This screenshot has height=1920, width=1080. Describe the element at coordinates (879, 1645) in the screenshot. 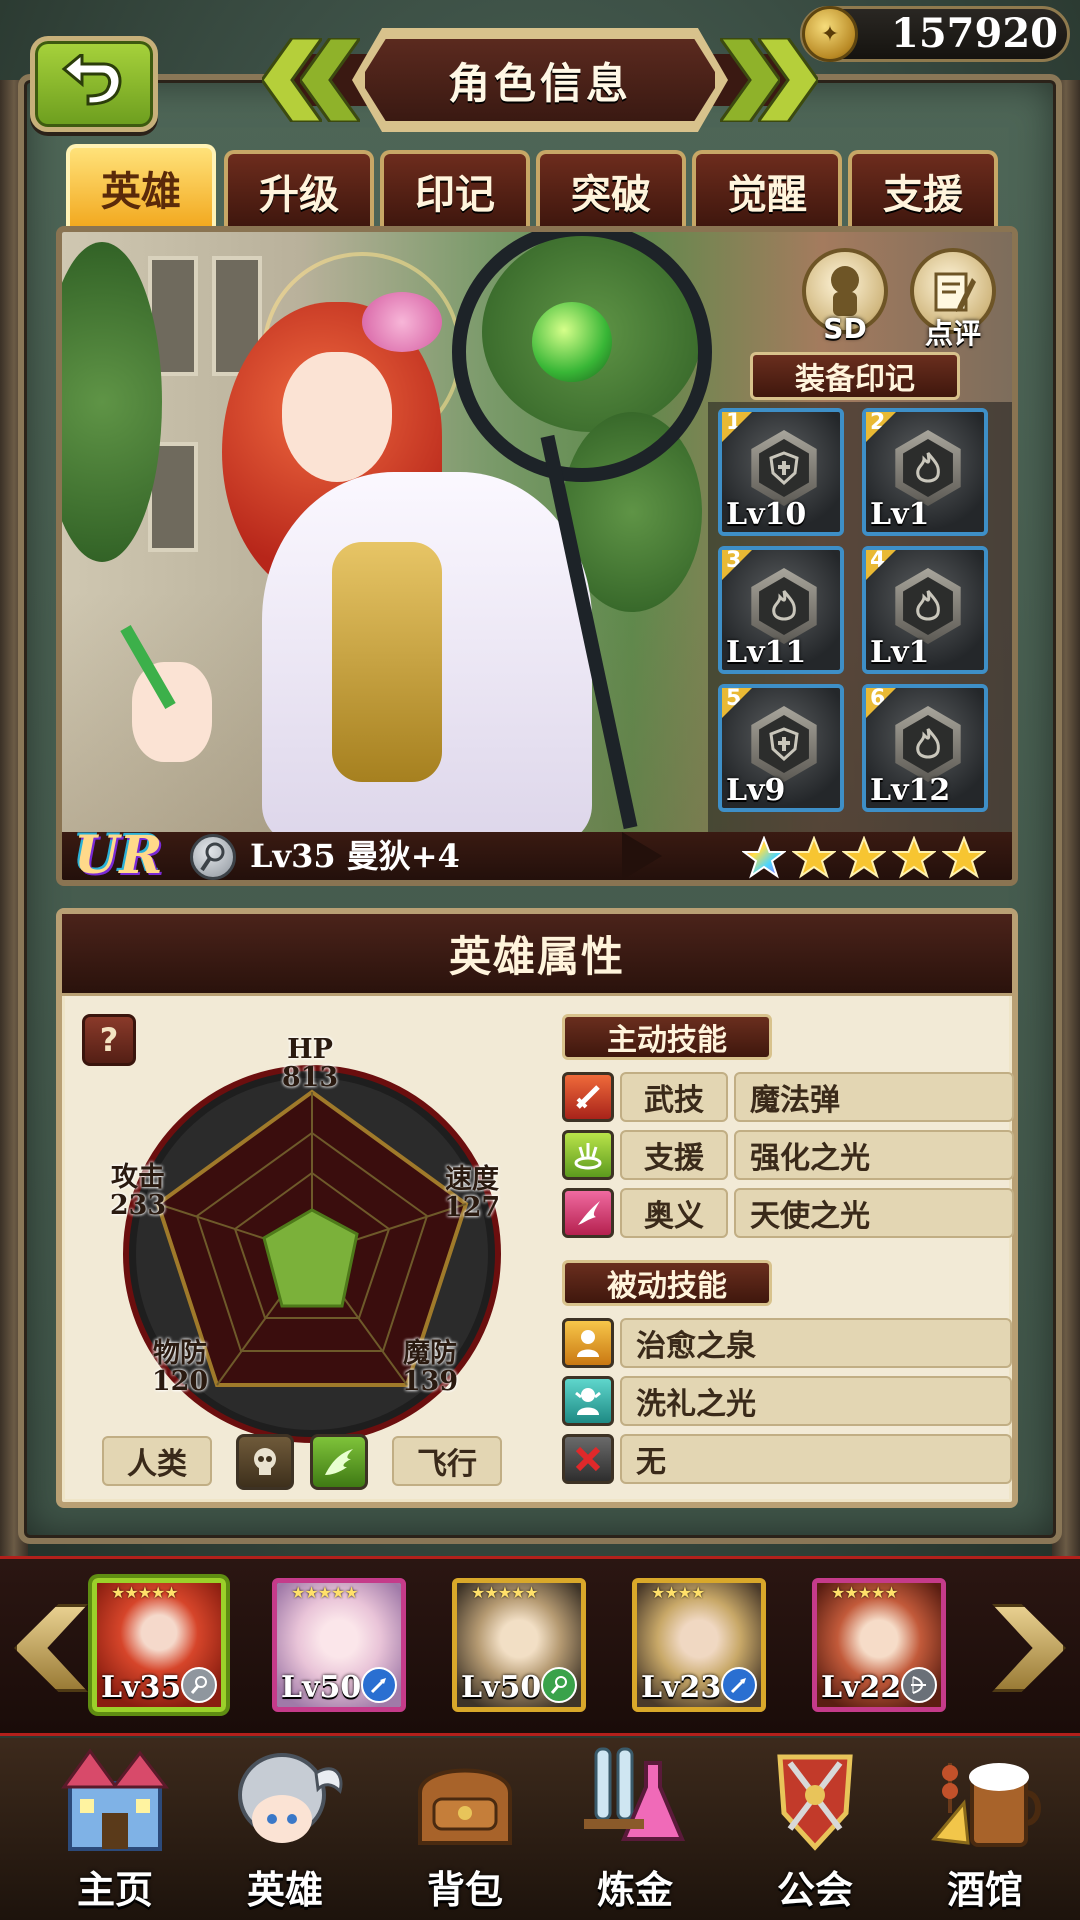

I see `roster-hero-card: ★★★★★ Lv22` at that location.